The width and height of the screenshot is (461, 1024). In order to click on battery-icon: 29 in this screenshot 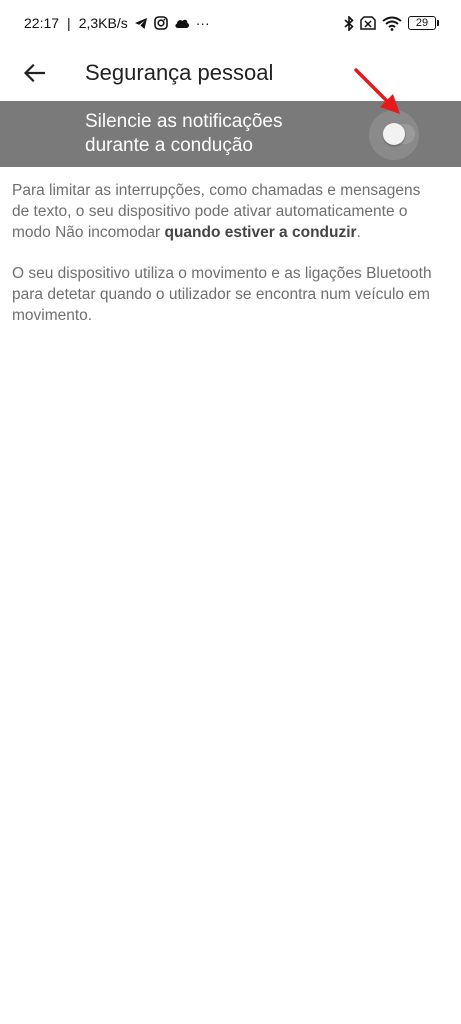, I will do `click(423, 23)`.